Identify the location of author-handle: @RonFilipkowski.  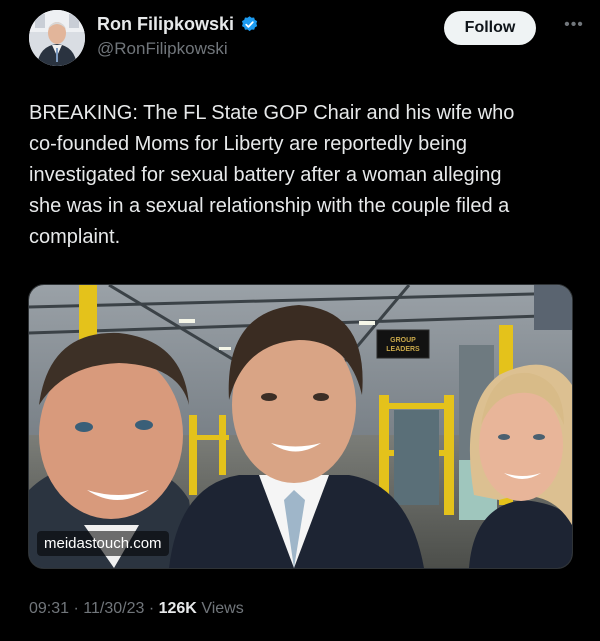
(178, 49).